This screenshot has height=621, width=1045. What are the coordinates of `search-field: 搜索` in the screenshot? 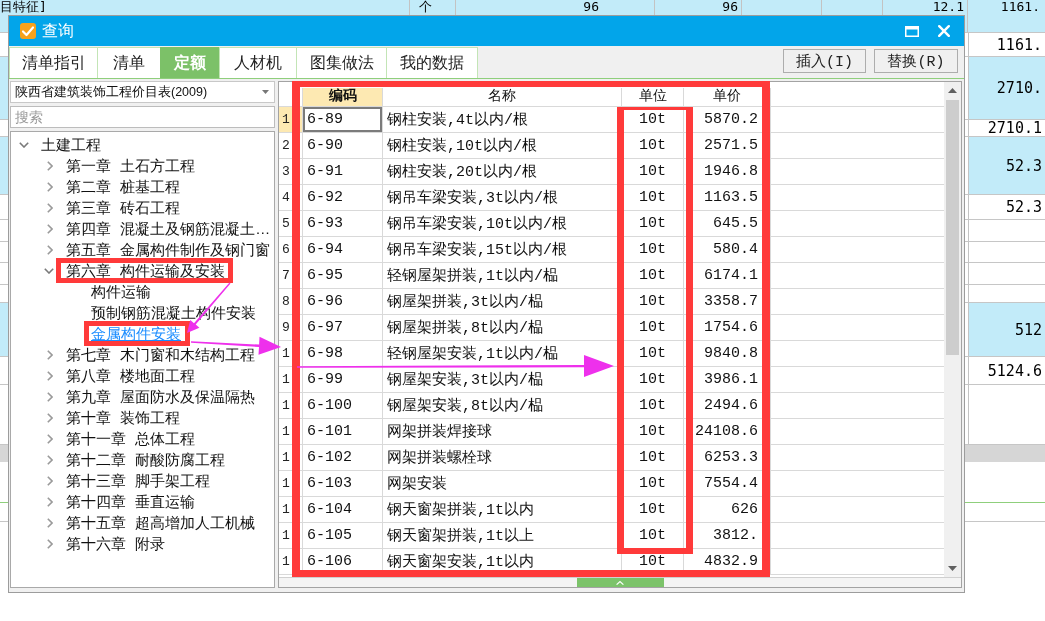 It's located at (142, 117).